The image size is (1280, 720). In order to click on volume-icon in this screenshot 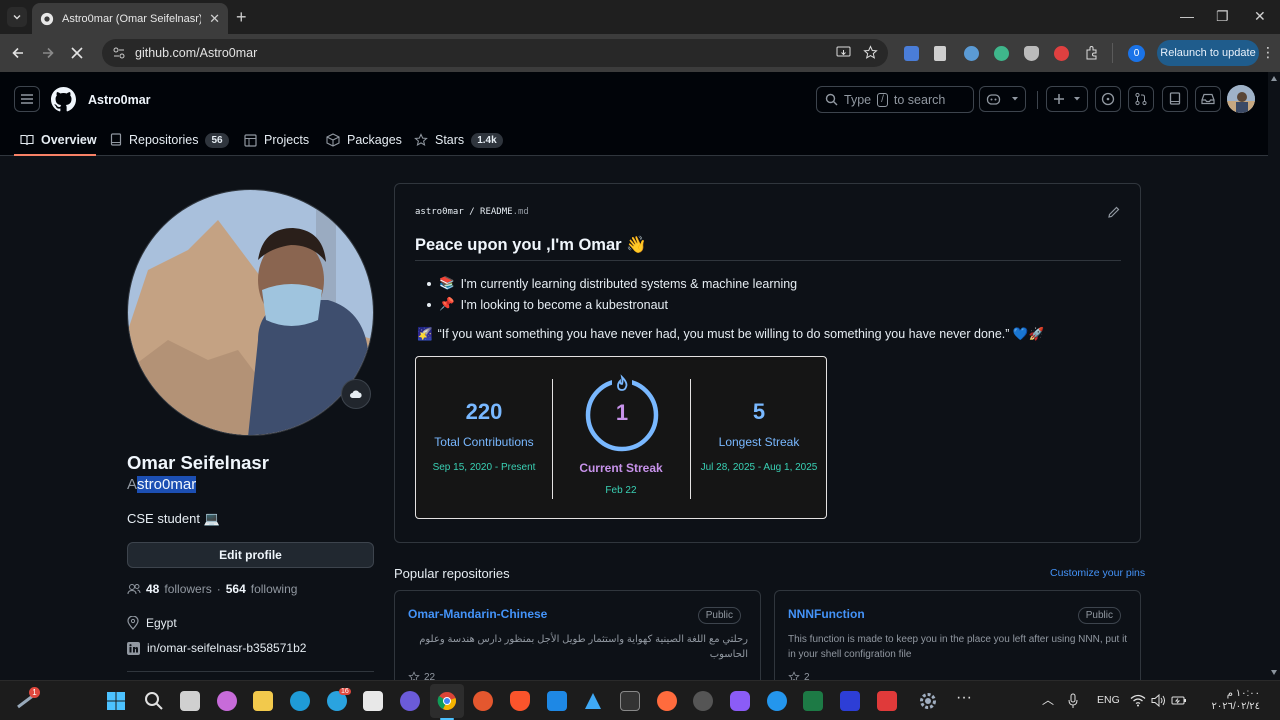, I will do `click(1158, 700)`.